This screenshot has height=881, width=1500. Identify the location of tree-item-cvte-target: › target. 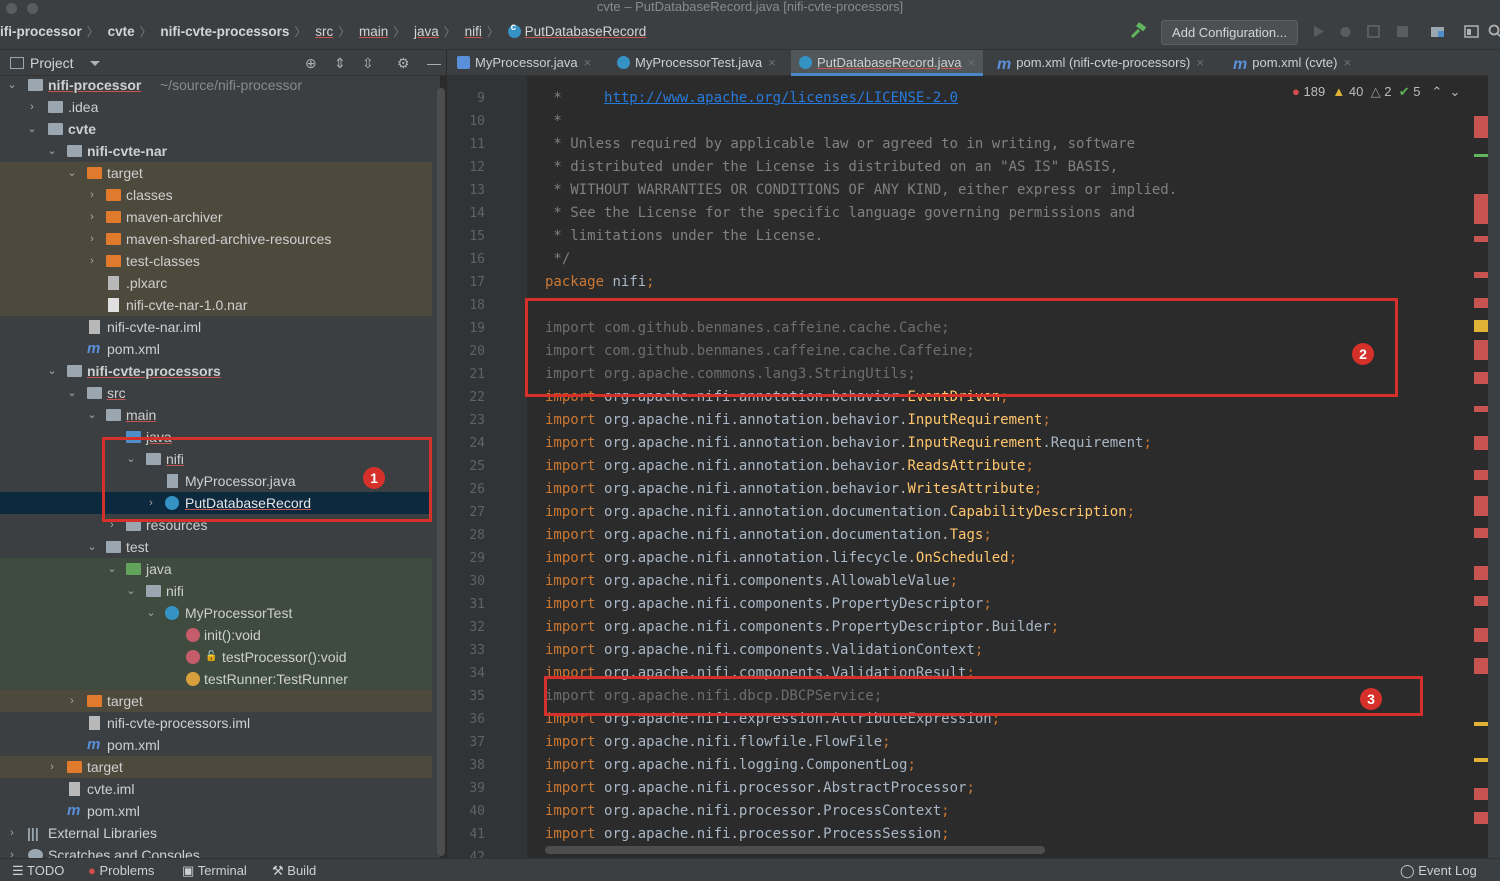
(216, 767).